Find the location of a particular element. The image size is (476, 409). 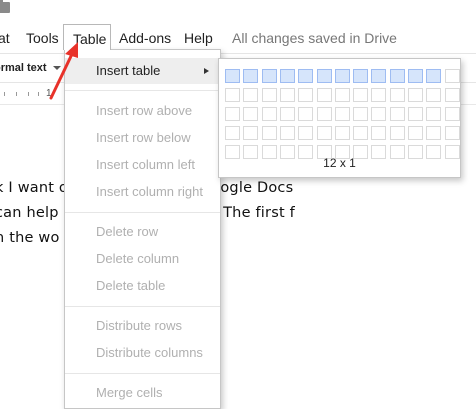

document-line: n the wo is located at coordinates (30, 238).